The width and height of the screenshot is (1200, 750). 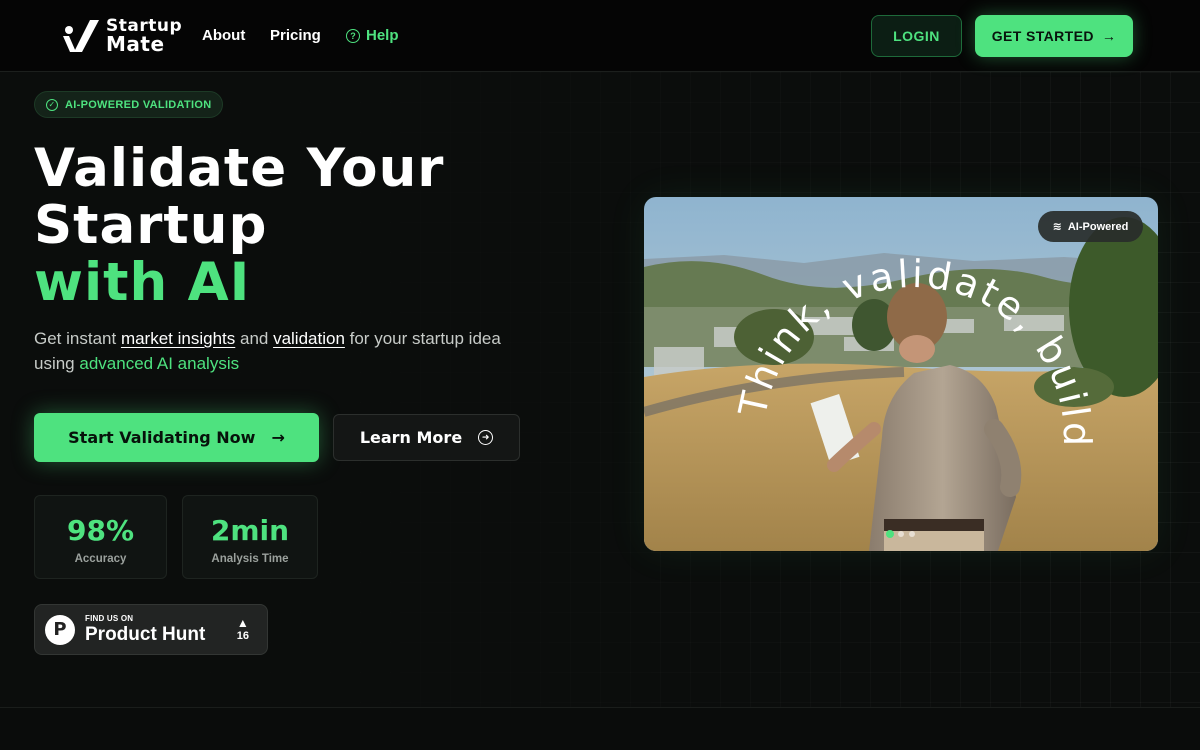 What do you see at coordinates (295, 35) in the screenshot?
I see `nav-pricing-link: Pricing` at bounding box center [295, 35].